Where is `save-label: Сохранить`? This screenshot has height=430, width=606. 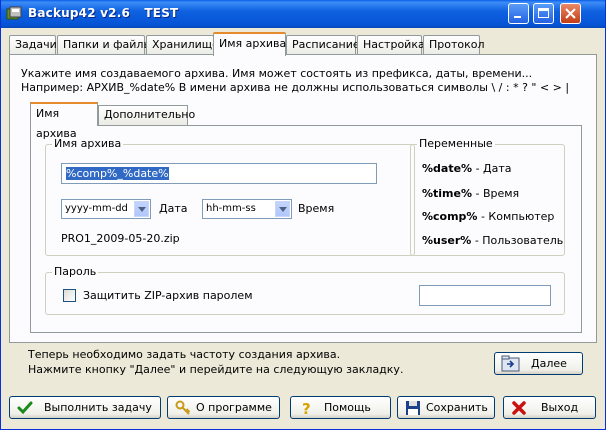 save-label: Сохранить is located at coordinates (457, 407).